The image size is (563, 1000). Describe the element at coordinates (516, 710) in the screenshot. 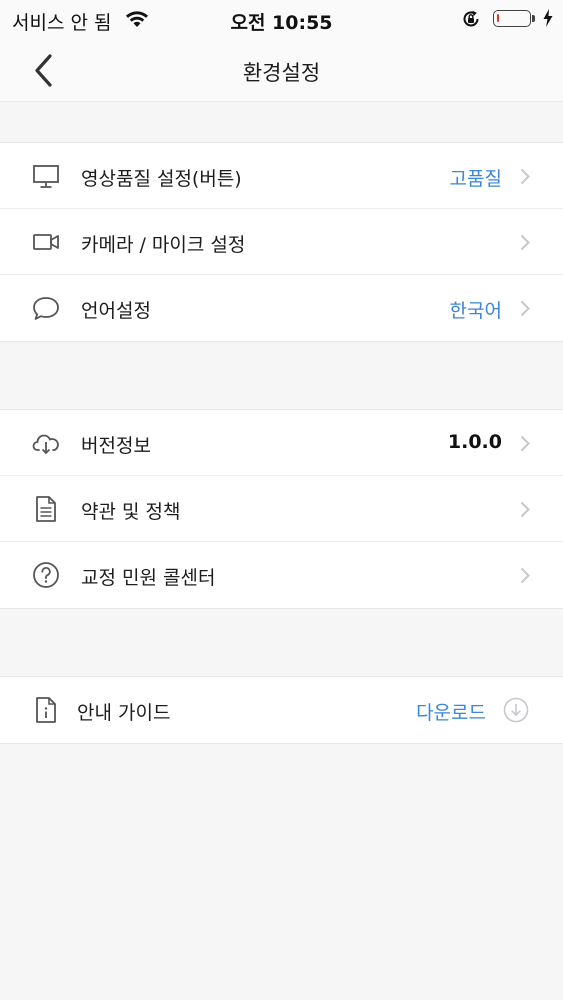

I see `download-circle-icon` at that location.